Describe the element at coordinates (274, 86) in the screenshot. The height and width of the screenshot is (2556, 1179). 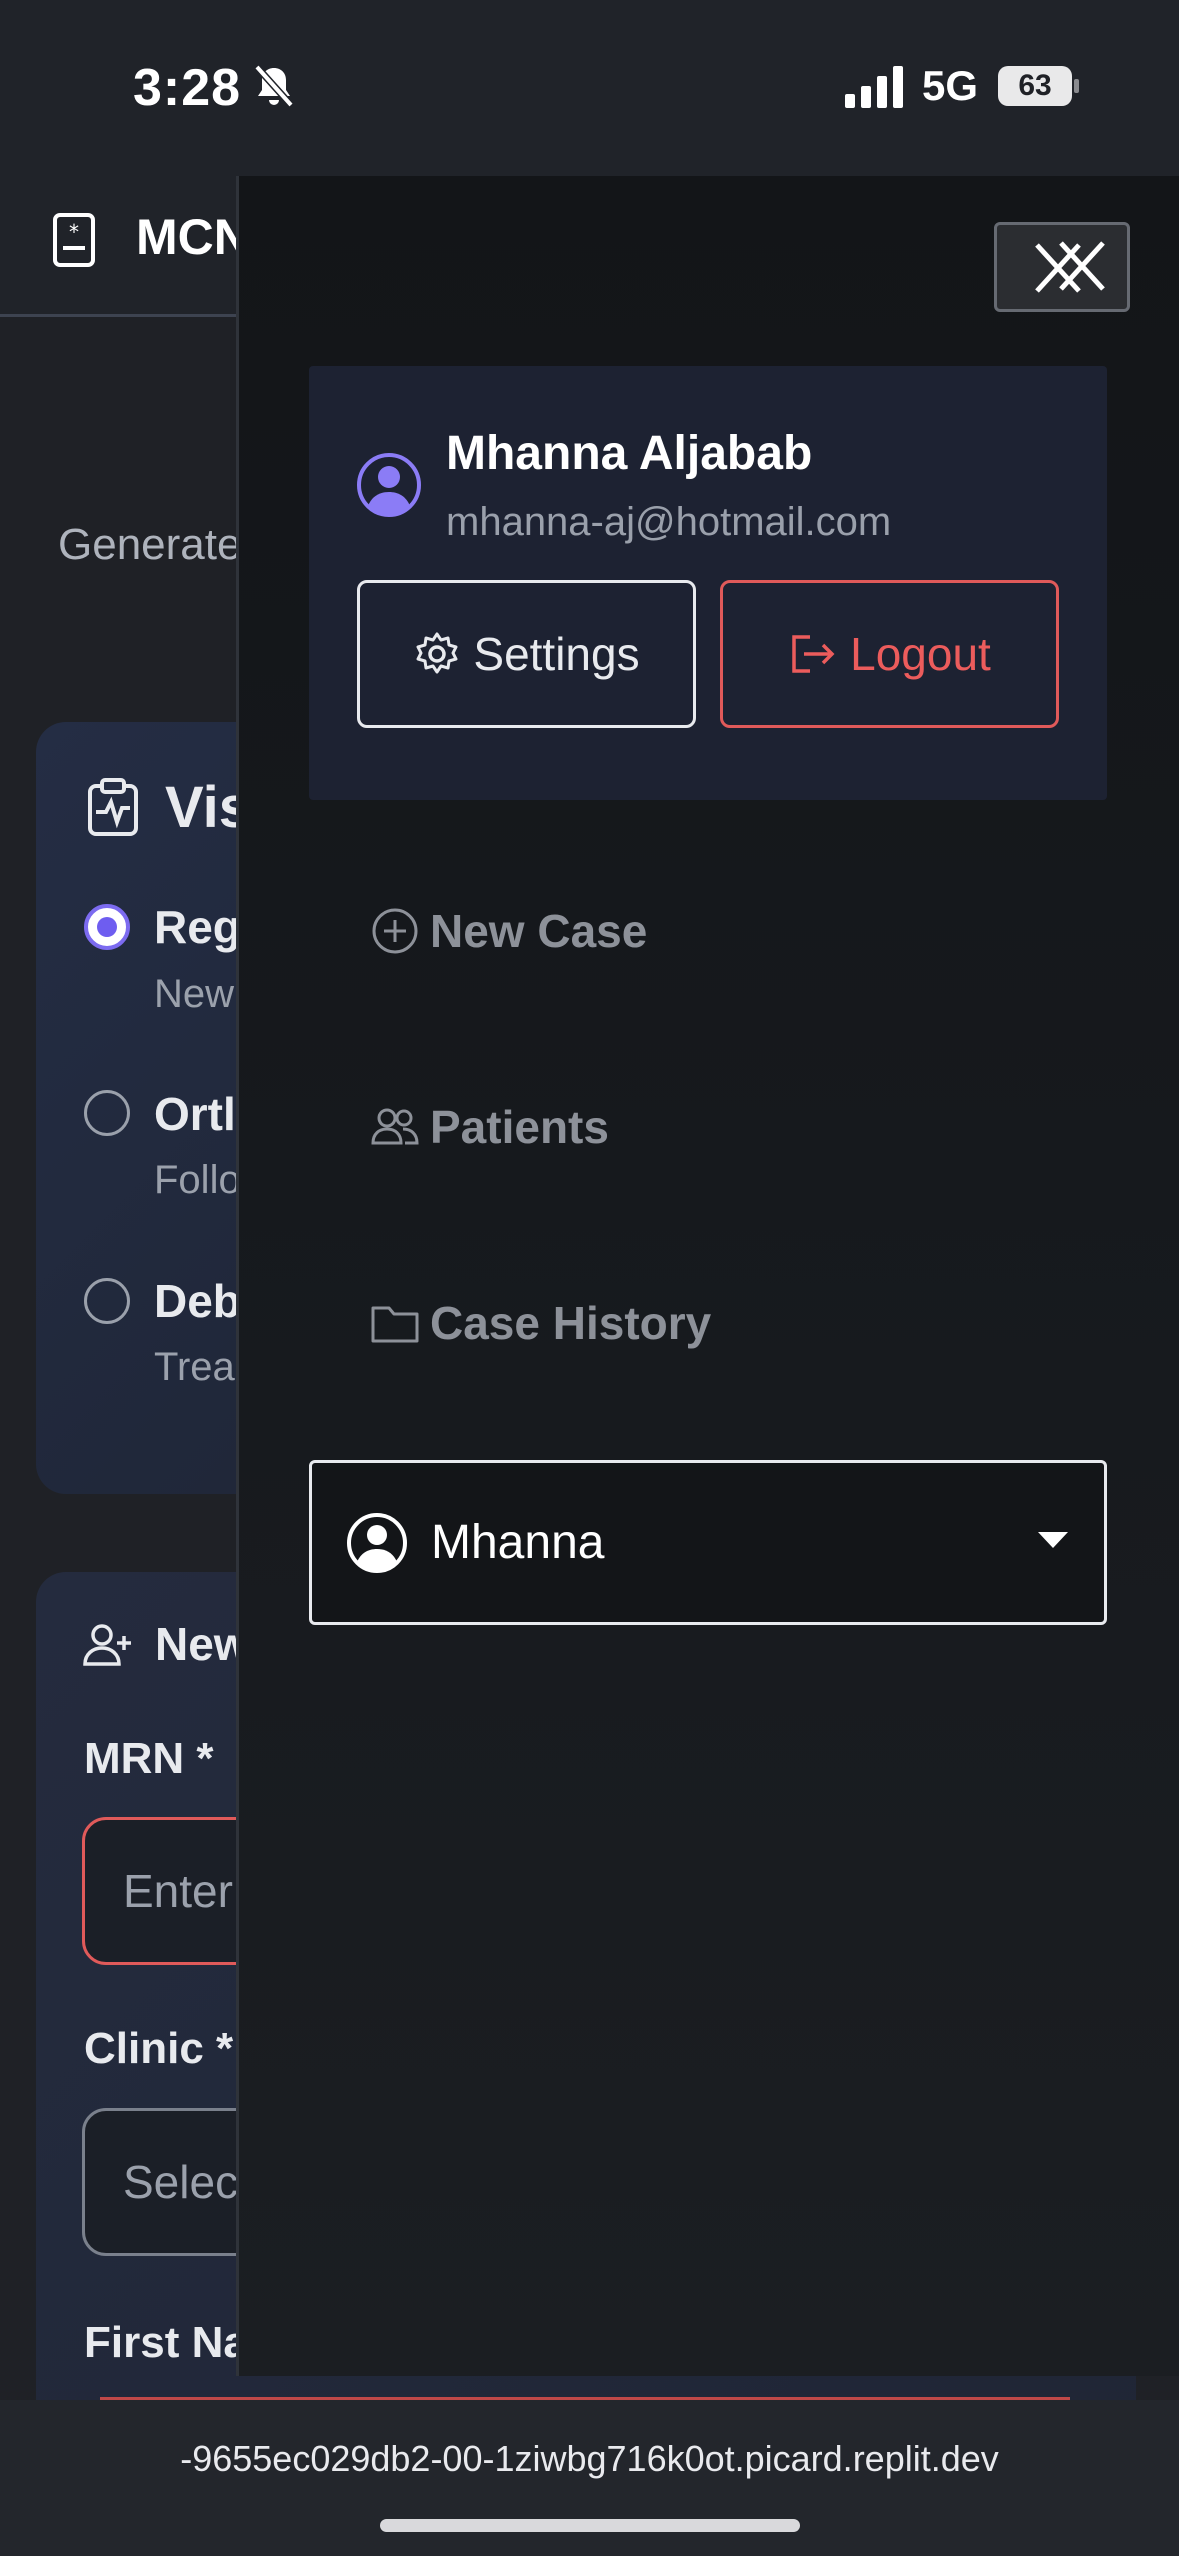
I see `bell-muted-icon` at that location.